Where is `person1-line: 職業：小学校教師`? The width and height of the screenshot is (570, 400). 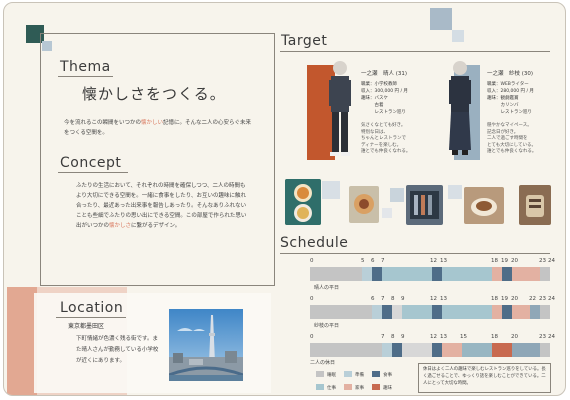 person1-line: 職業：小学校教師 is located at coordinates (379, 84).